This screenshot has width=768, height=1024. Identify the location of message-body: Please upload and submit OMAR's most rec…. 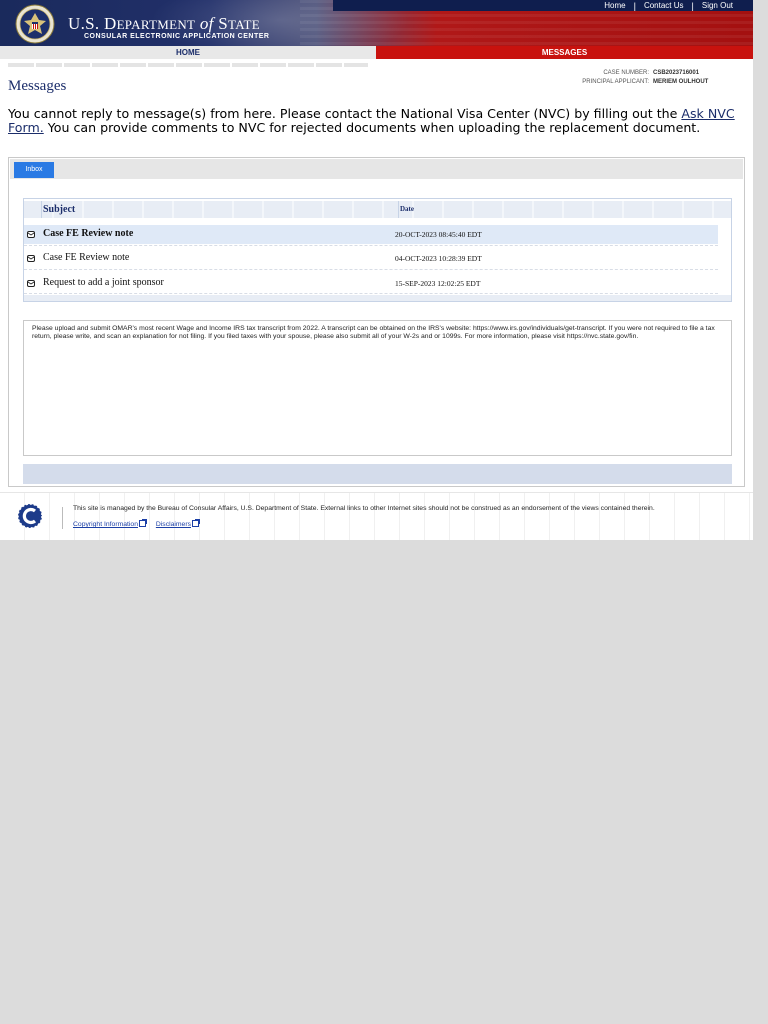
(377, 388).